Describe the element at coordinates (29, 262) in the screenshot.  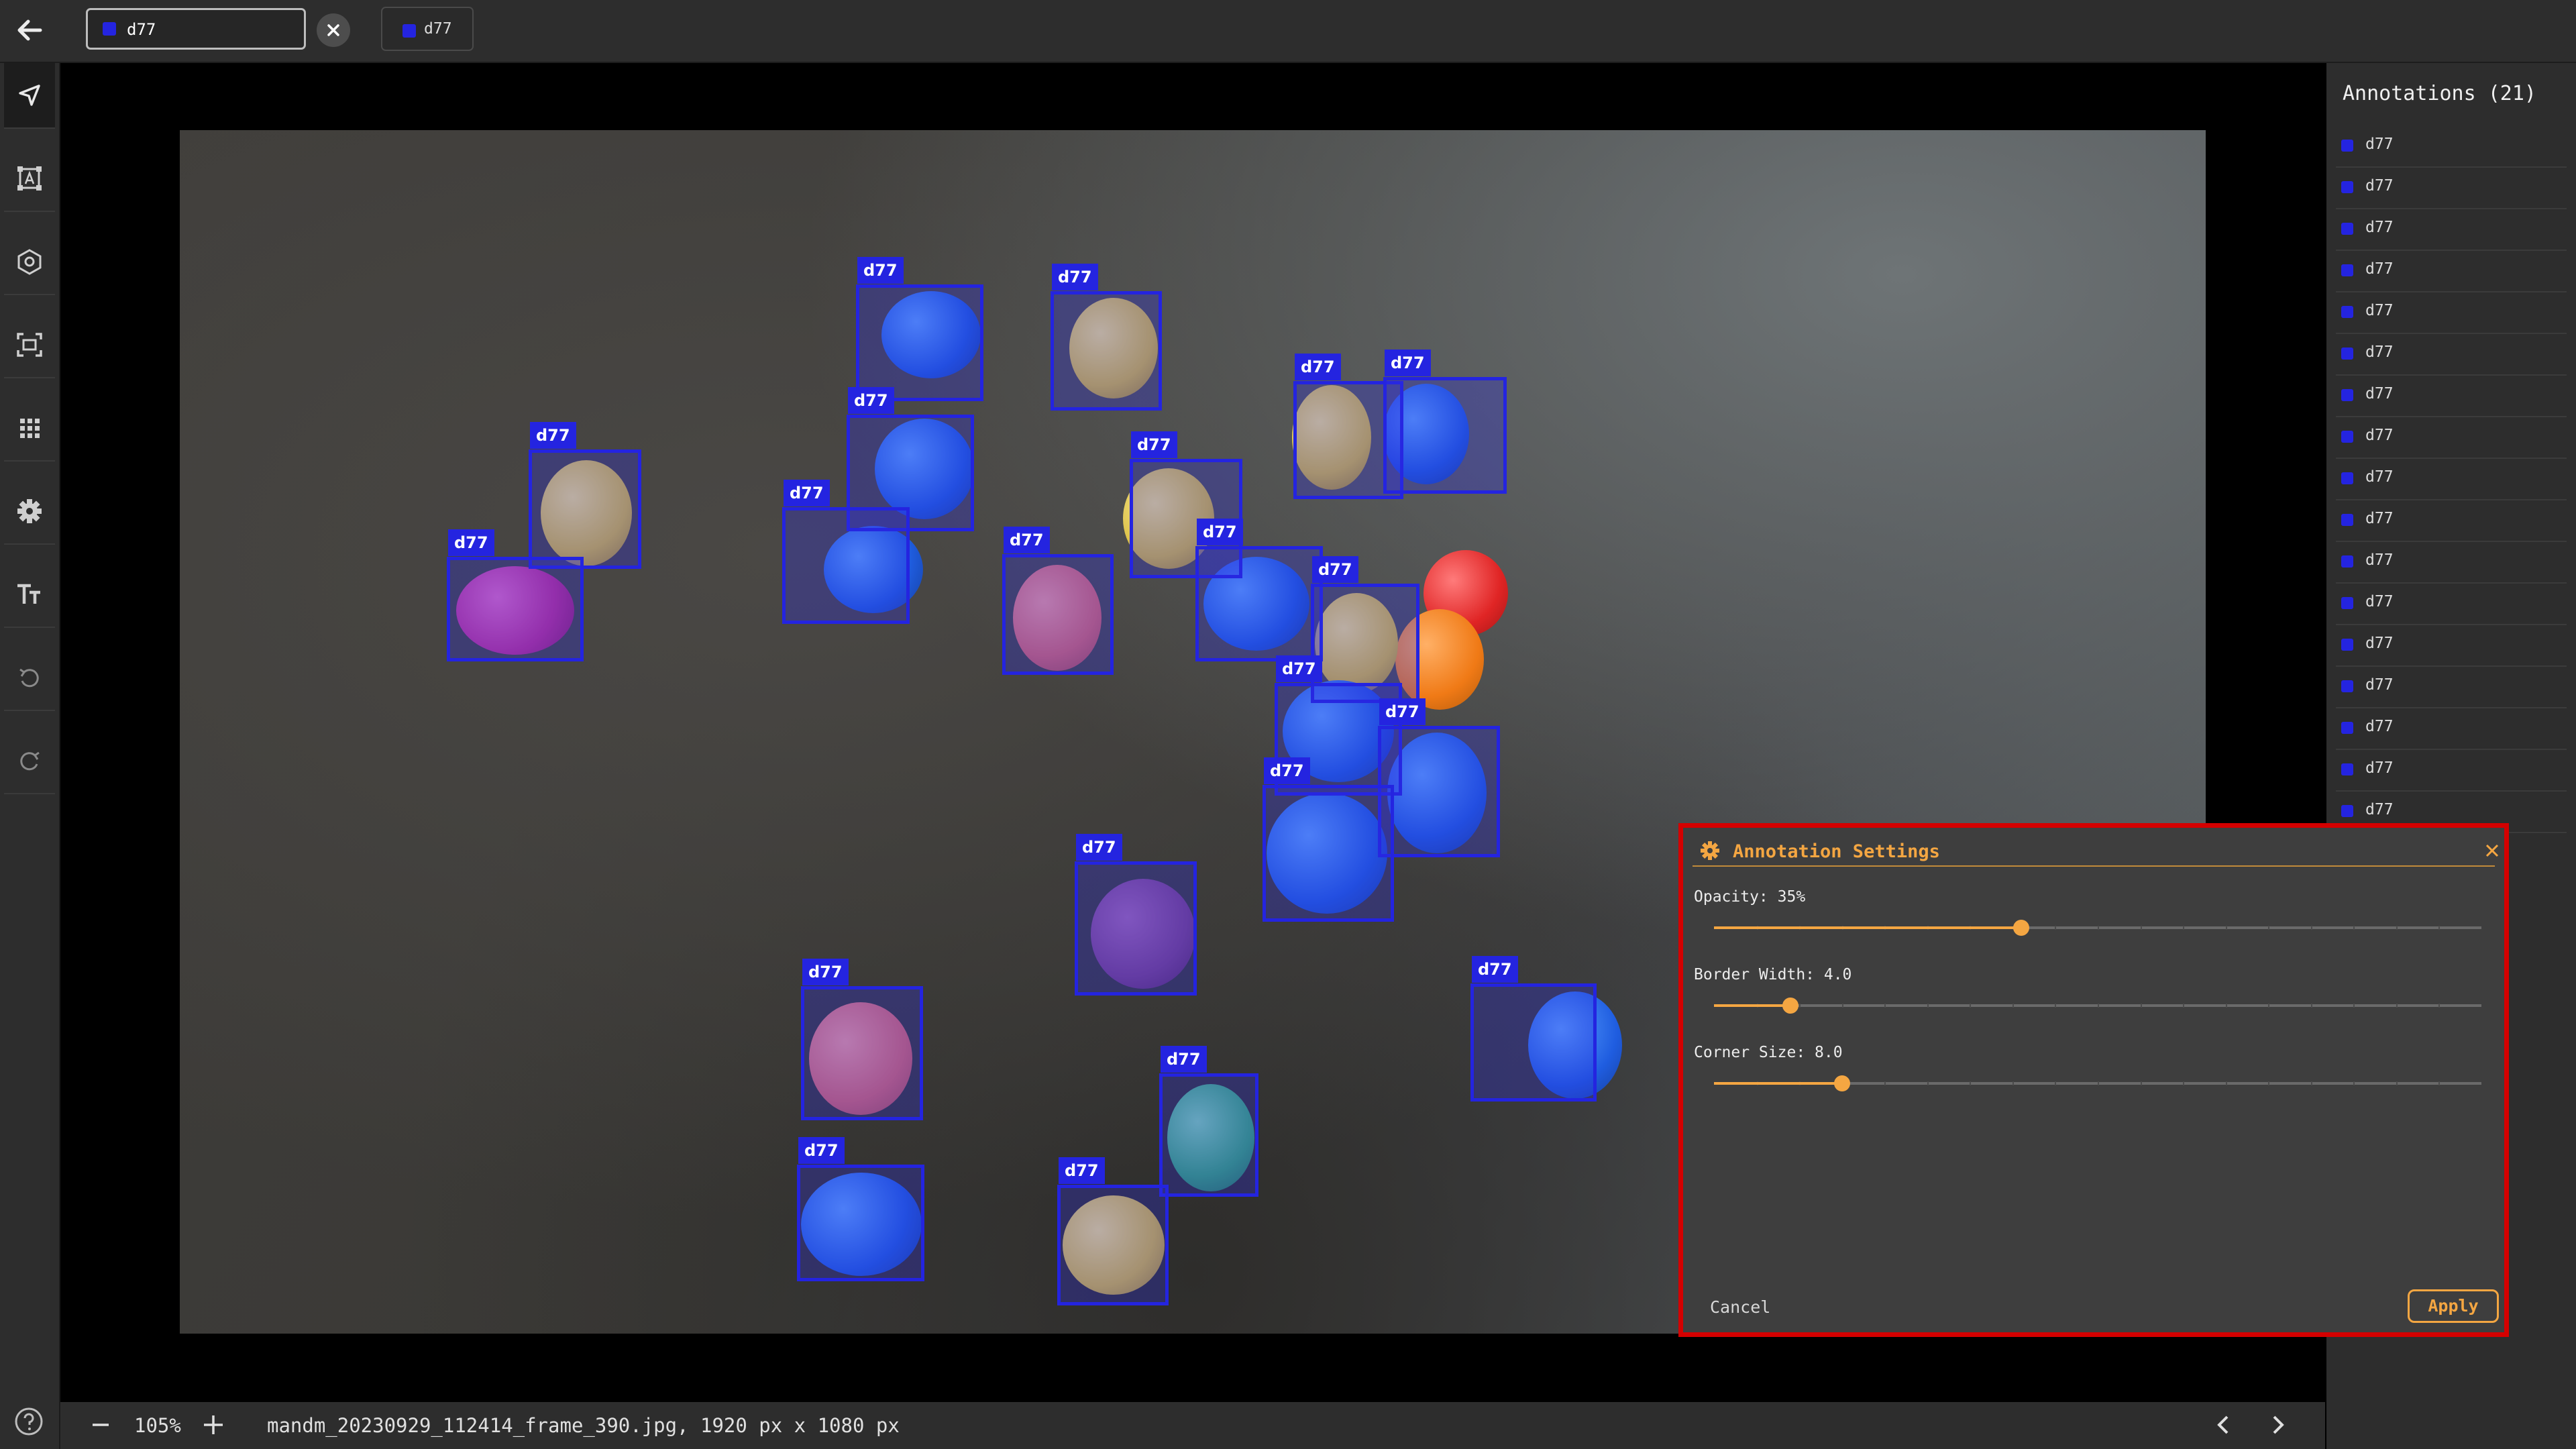
I see `polygon-tool-button` at that location.